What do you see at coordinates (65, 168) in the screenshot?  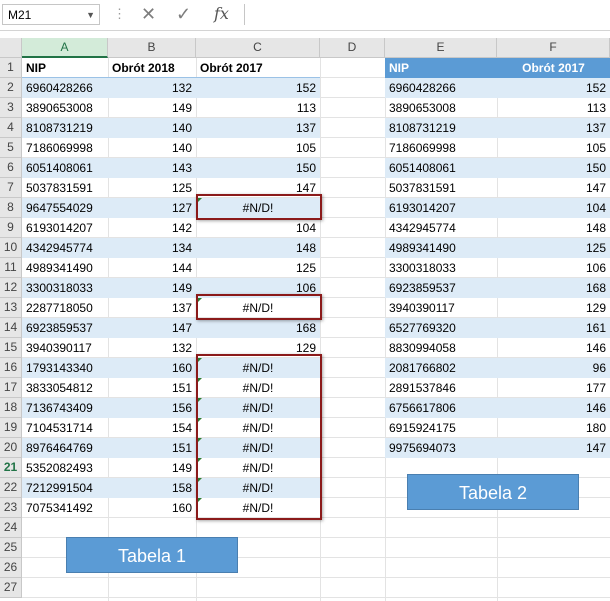 I see `table1-nip-cell: 6051408061` at bounding box center [65, 168].